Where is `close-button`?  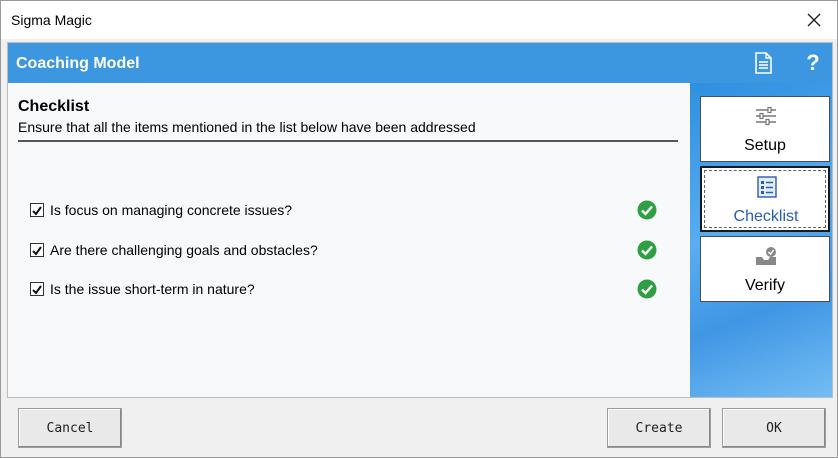
close-button is located at coordinates (814, 20).